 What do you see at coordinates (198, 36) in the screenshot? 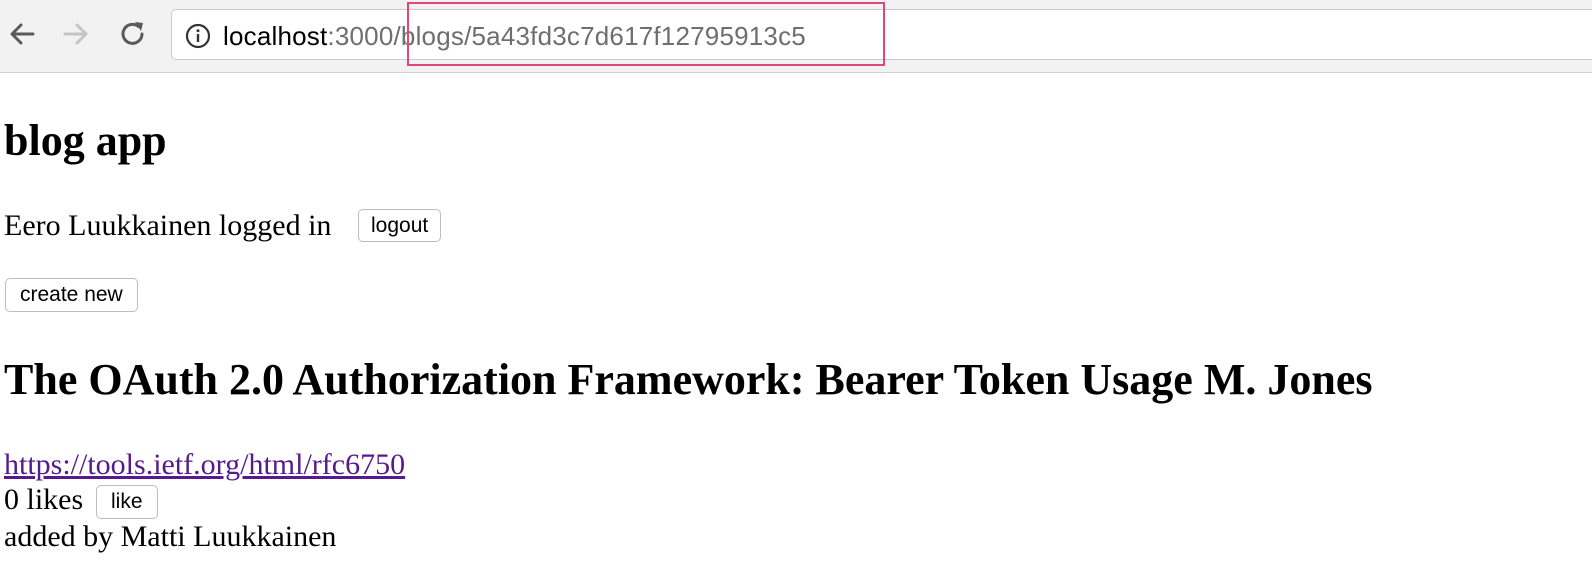
I see `info-icon` at bounding box center [198, 36].